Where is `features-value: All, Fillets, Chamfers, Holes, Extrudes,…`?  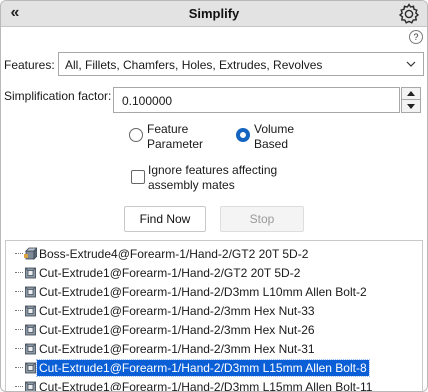
features-value: All, Fillets, Chamfers, Holes, Extrudes,… is located at coordinates (194, 65).